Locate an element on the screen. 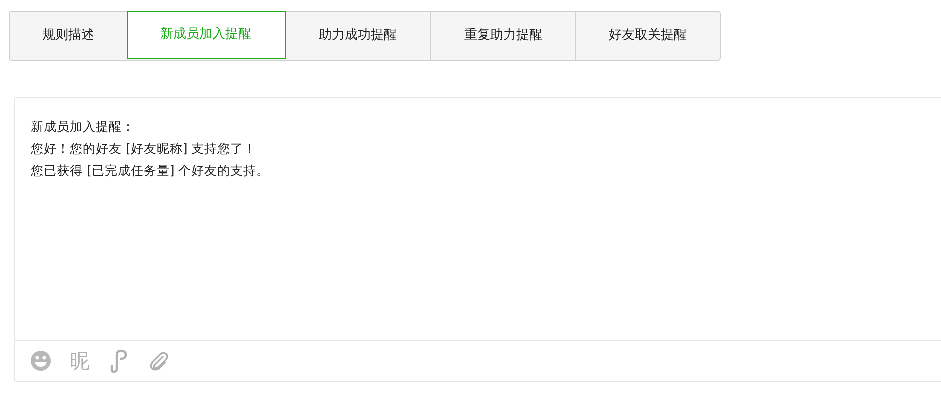 This screenshot has width=941, height=403. tab: 助力成功提醒 is located at coordinates (358, 36).